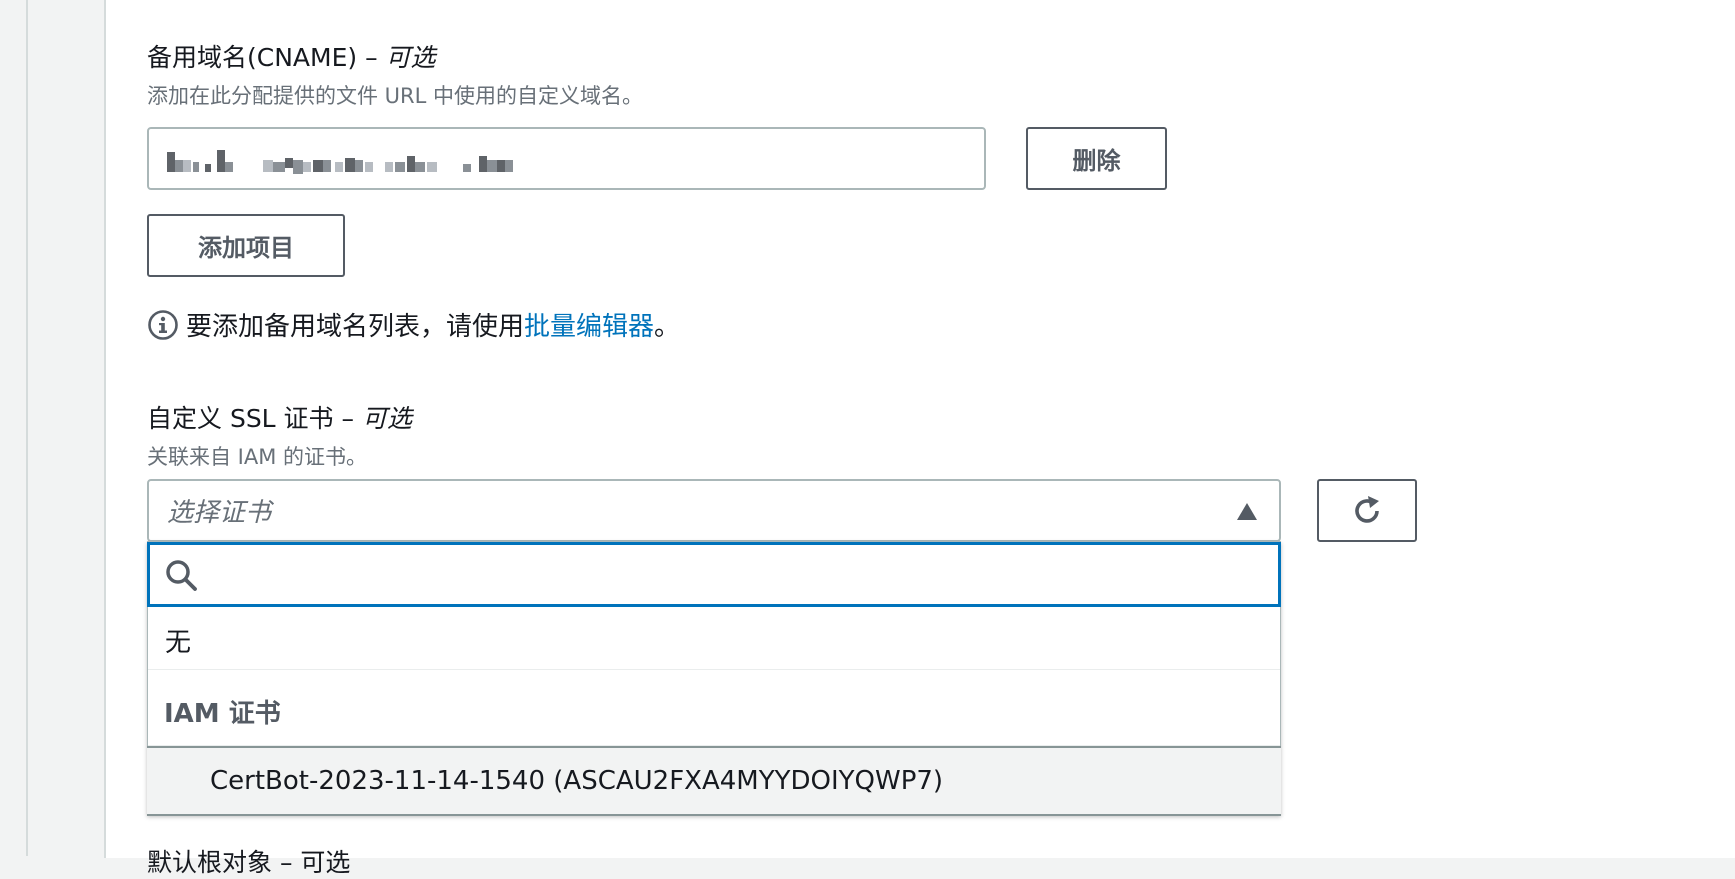 This screenshot has height=879, width=1735. Describe the element at coordinates (181, 575) in the screenshot. I see `search-icon` at that location.